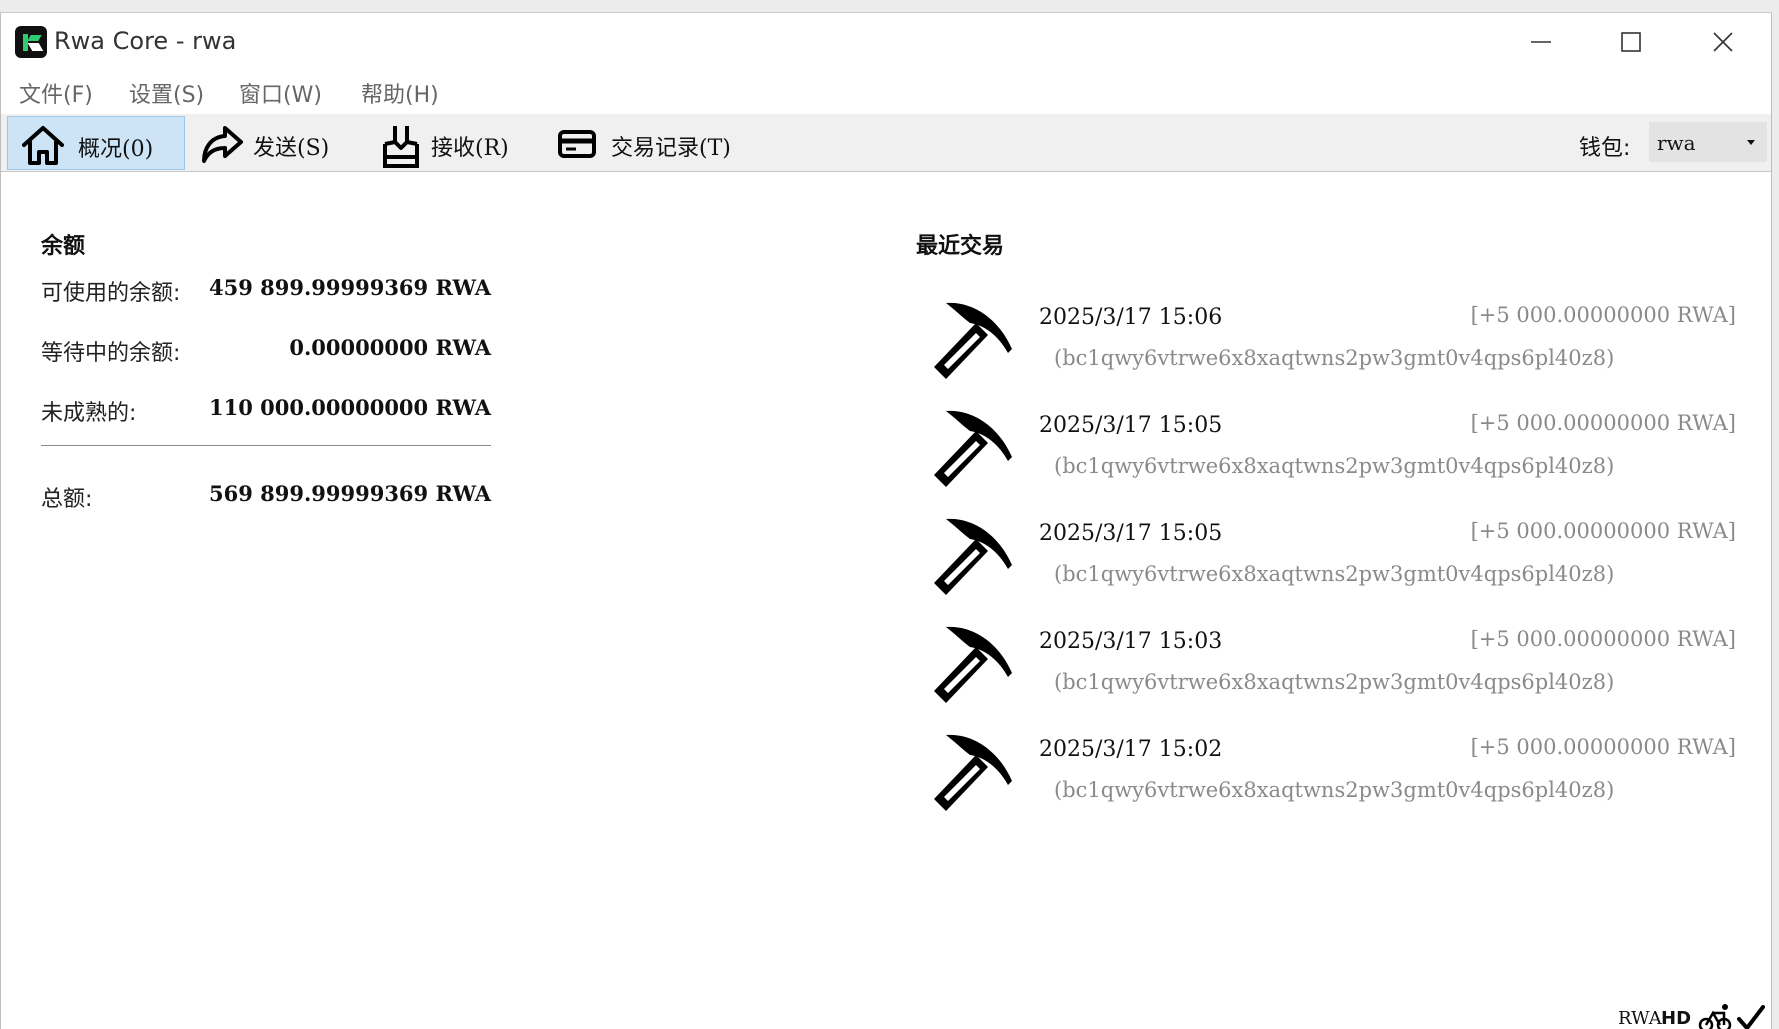 Image resolution: width=1779 pixels, height=1029 pixels. I want to click on status-hd: HD, so click(1676, 1018).